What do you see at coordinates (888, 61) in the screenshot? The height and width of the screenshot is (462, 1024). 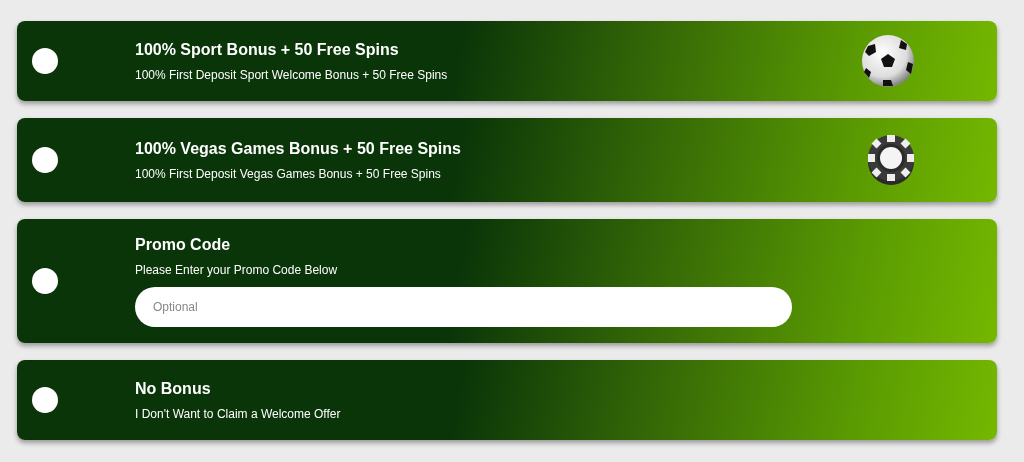 I see `soccer-ball-icon` at bounding box center [888, 61].